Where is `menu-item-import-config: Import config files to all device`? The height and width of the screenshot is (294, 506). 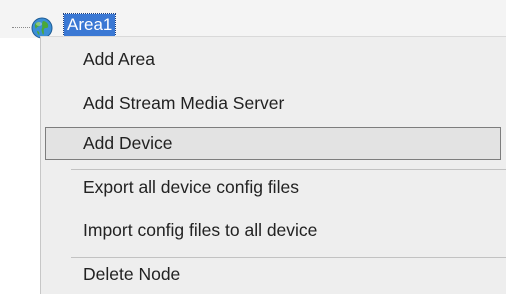 menu-item-import-config: Import config files to all device is located at coordinates (200, 230).